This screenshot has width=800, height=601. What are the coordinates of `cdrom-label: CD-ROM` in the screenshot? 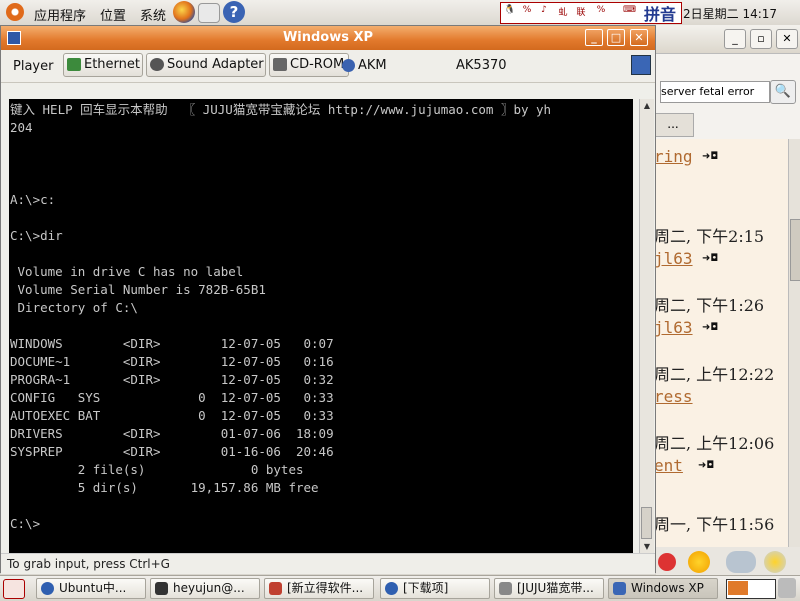 It's located at (317, 64).